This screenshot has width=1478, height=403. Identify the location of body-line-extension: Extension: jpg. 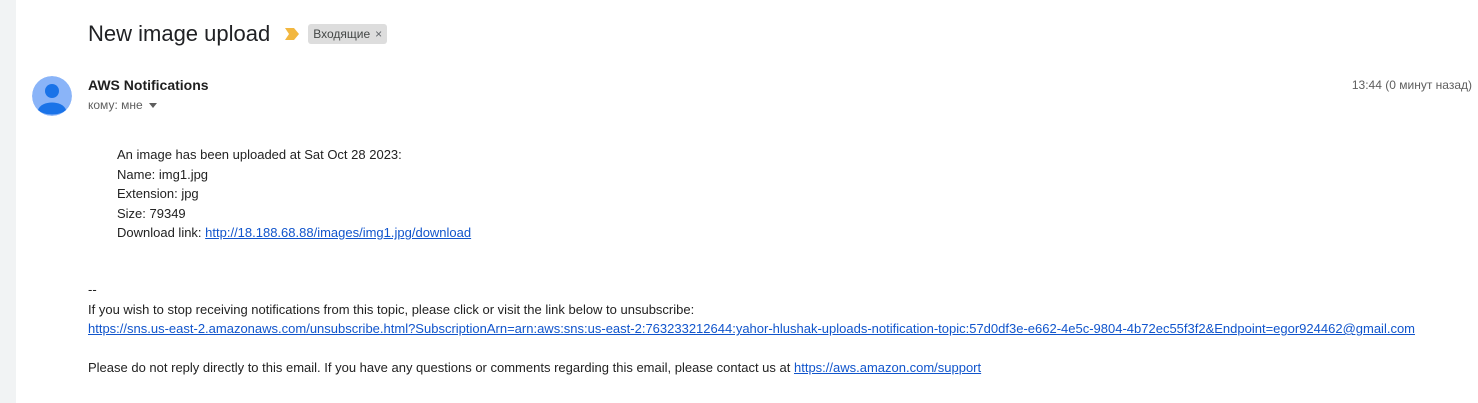
(158, 193).